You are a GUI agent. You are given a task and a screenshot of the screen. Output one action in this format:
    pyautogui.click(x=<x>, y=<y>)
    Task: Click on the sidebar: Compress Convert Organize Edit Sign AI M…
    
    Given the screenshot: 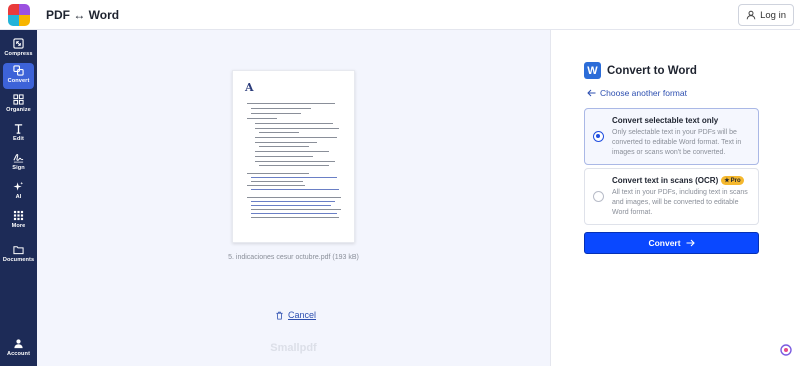 What is the action you would take?
    pyautogui.click(x=18, y=198)
    